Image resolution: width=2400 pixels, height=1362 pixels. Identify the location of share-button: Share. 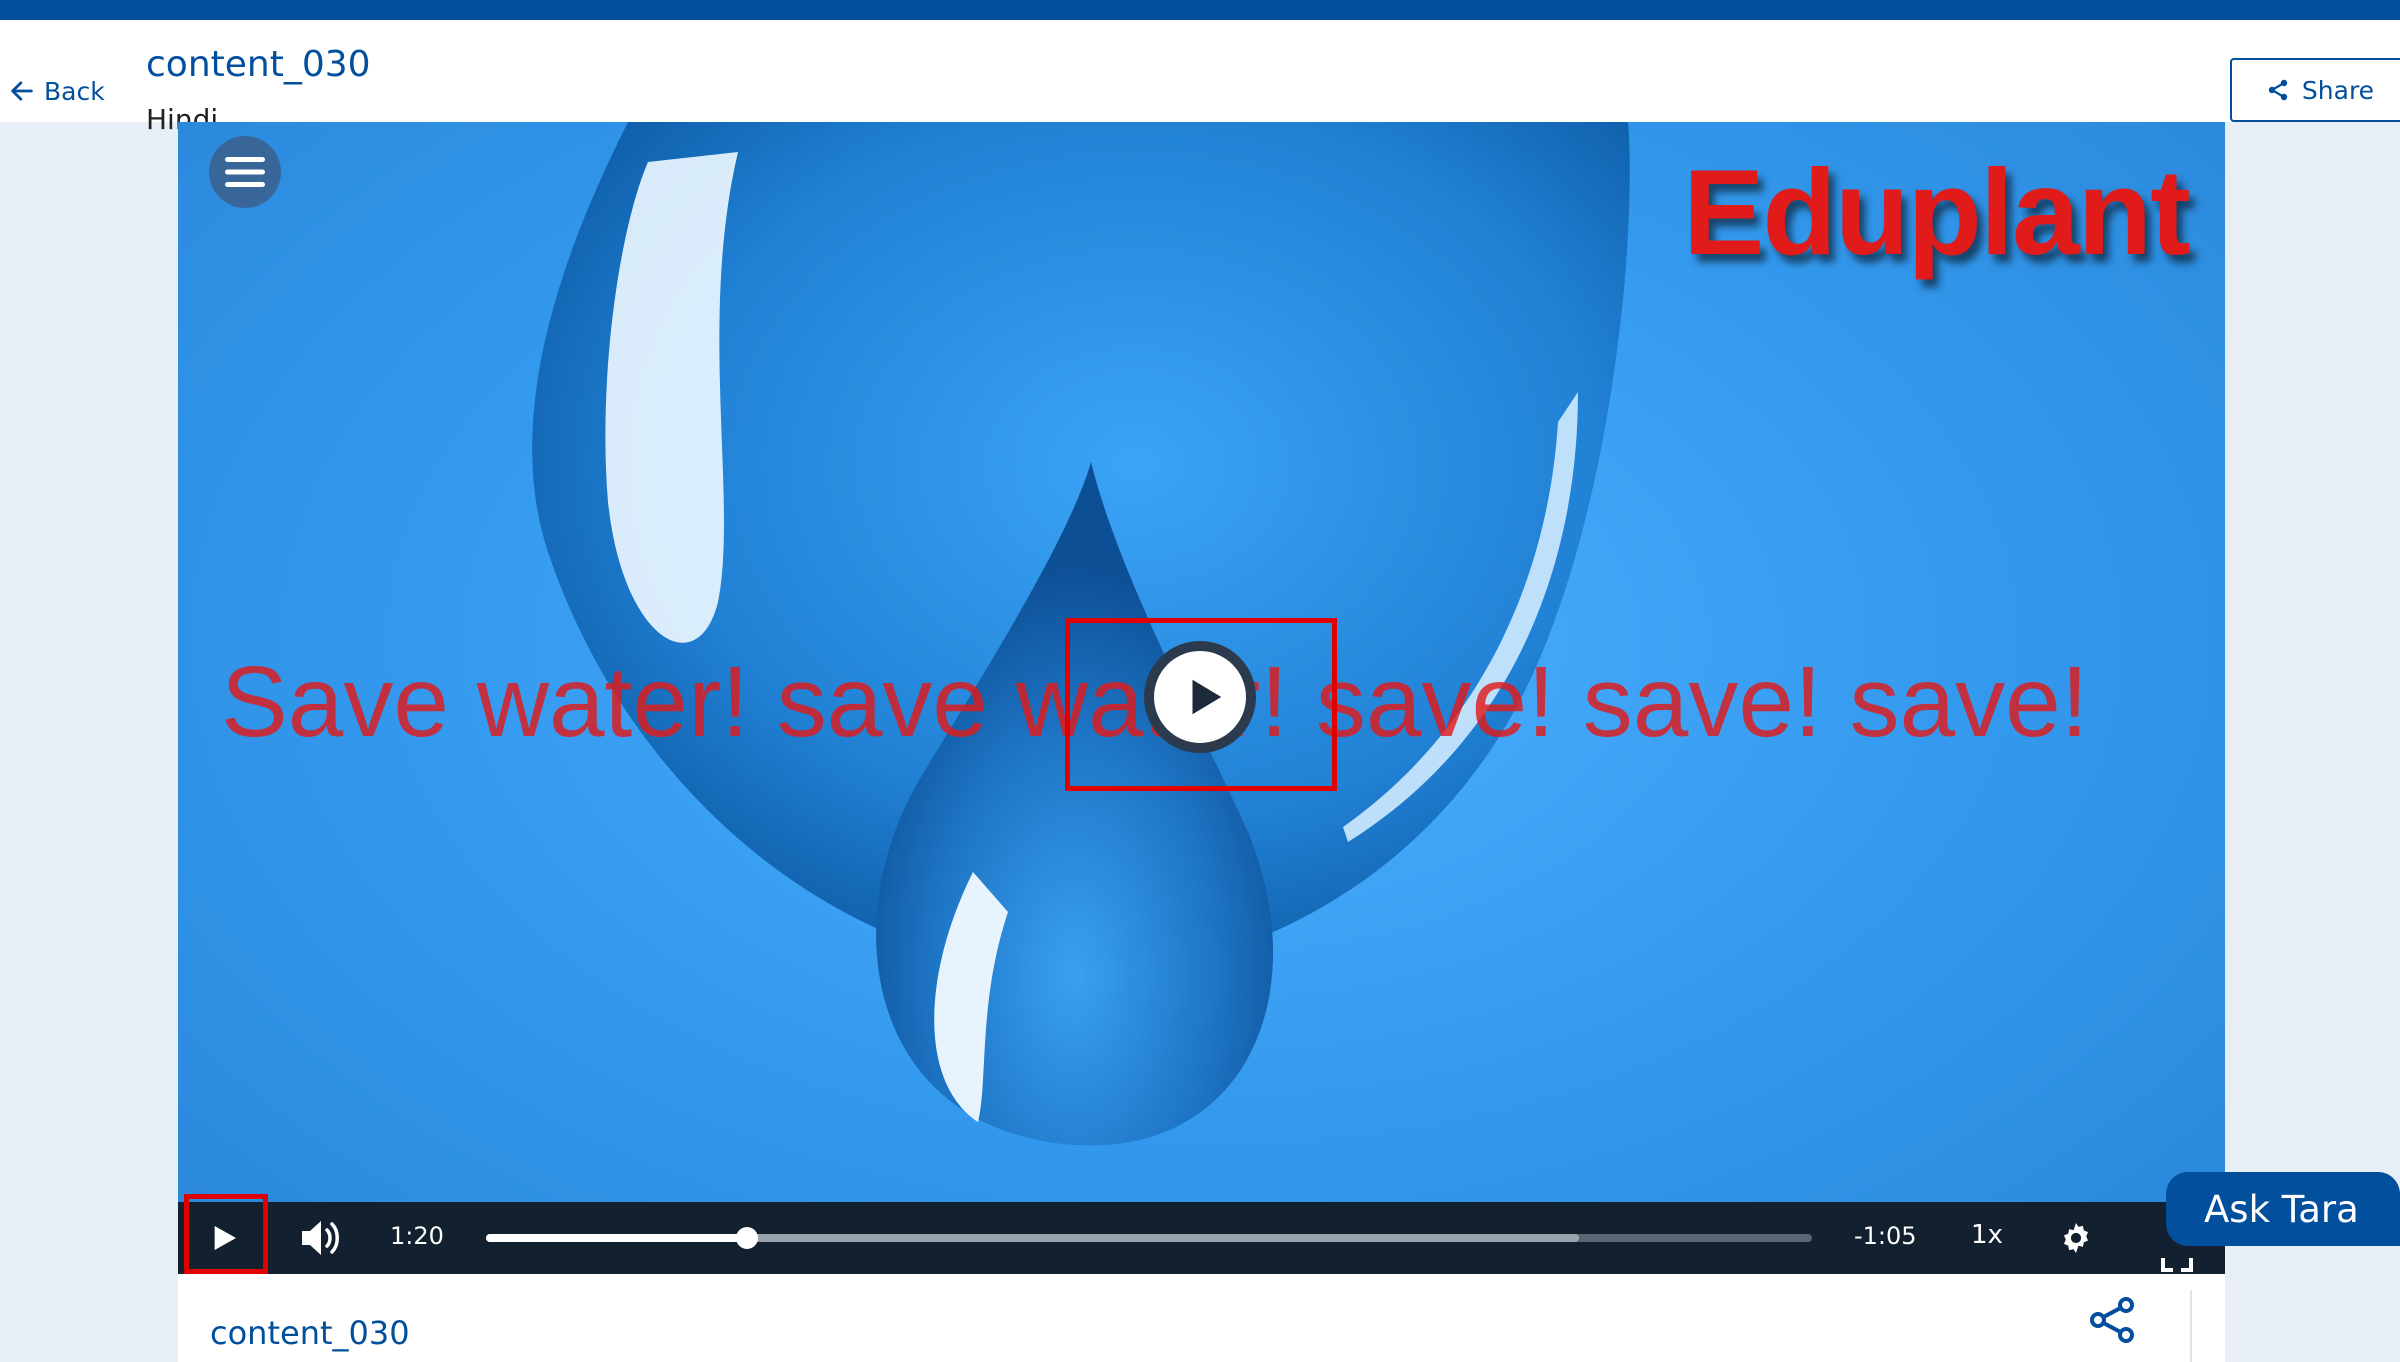
(2315, 90).